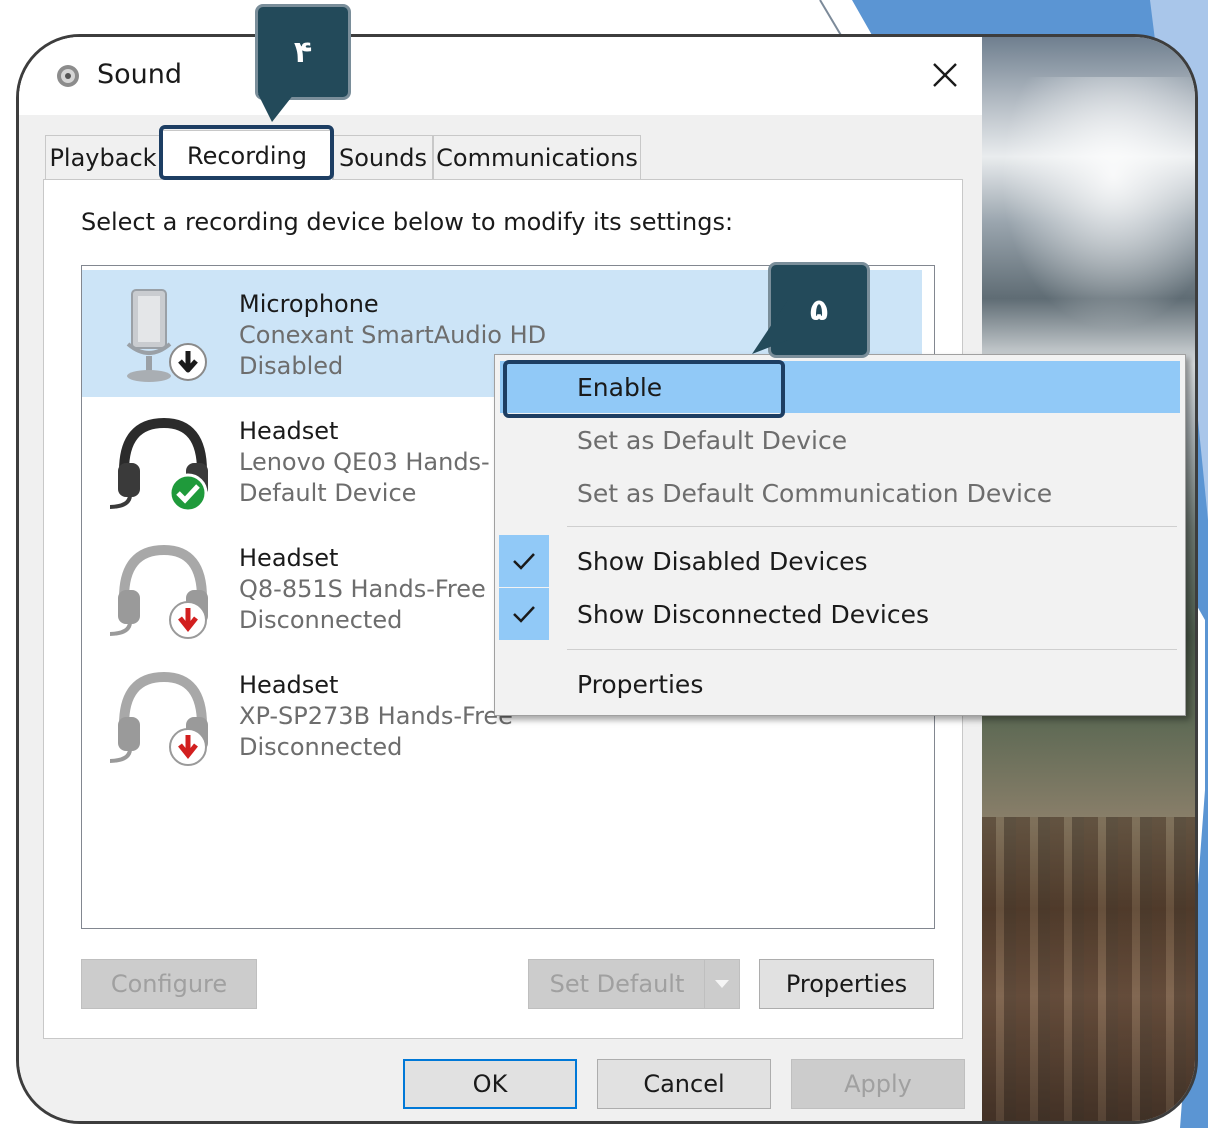 This screenshot has width=1208, height=1128. I want to click on highlight-enable-item, so click(644, 389).